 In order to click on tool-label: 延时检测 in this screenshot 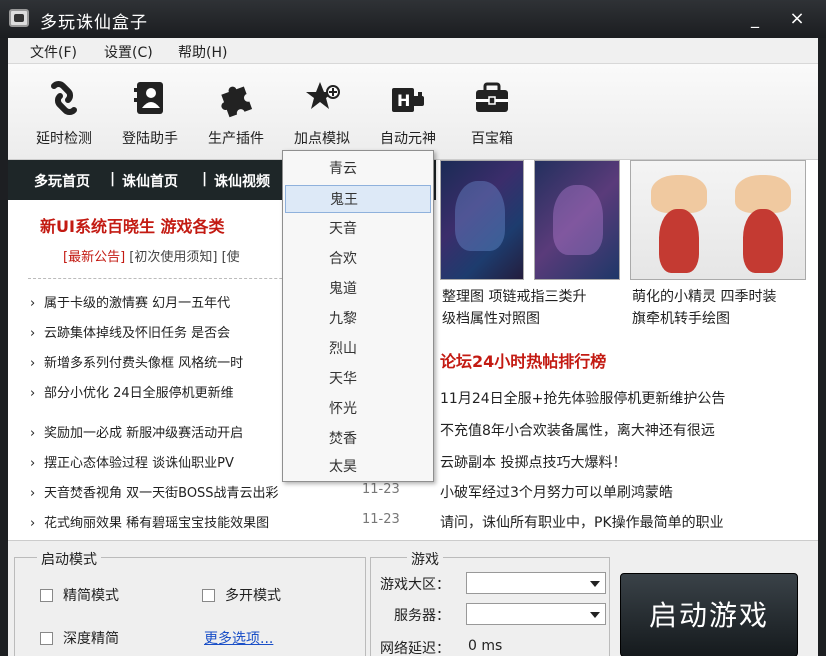, I will do `click(64, 139)`.